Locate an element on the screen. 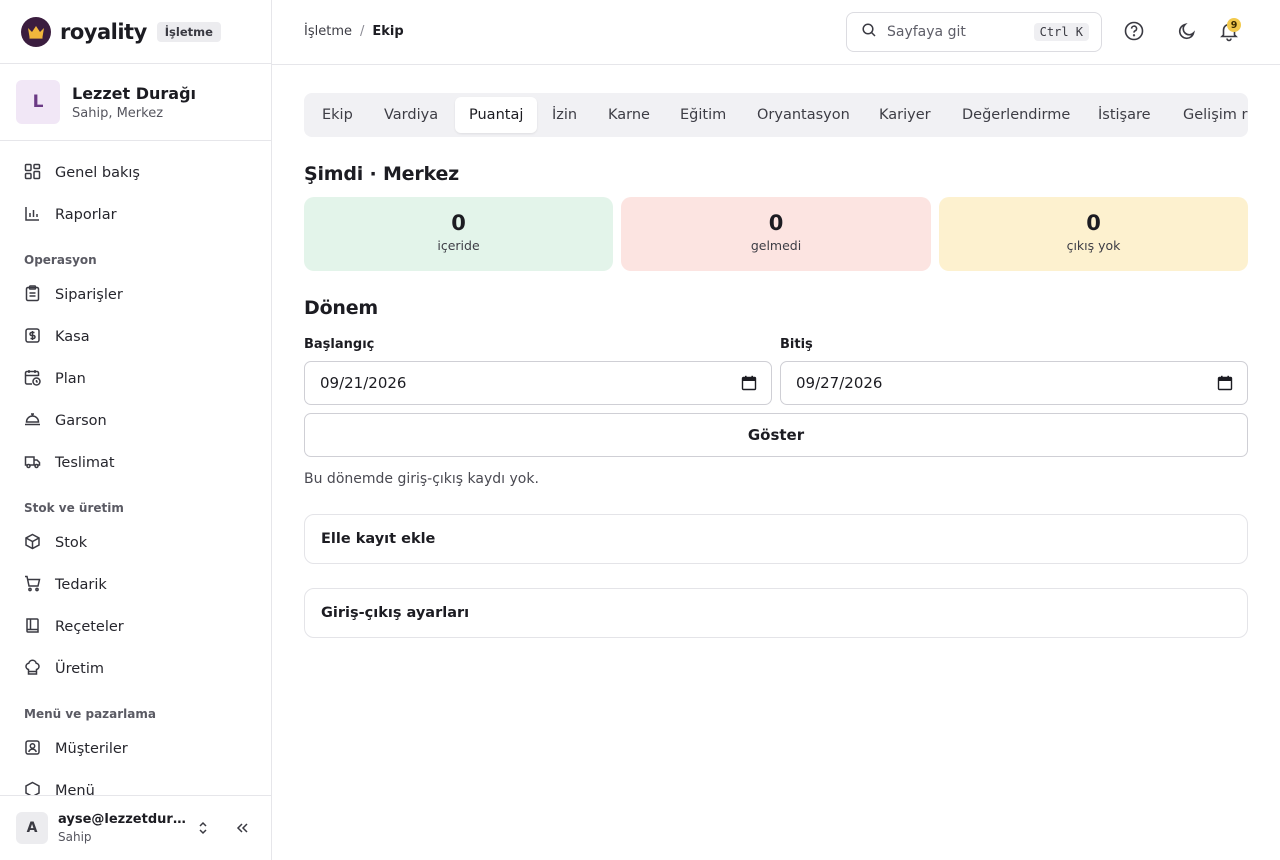 This screenshot has width=1280, height=860. sidebar-item-teslimat: Teslimat is located at coordinates (135, 463).